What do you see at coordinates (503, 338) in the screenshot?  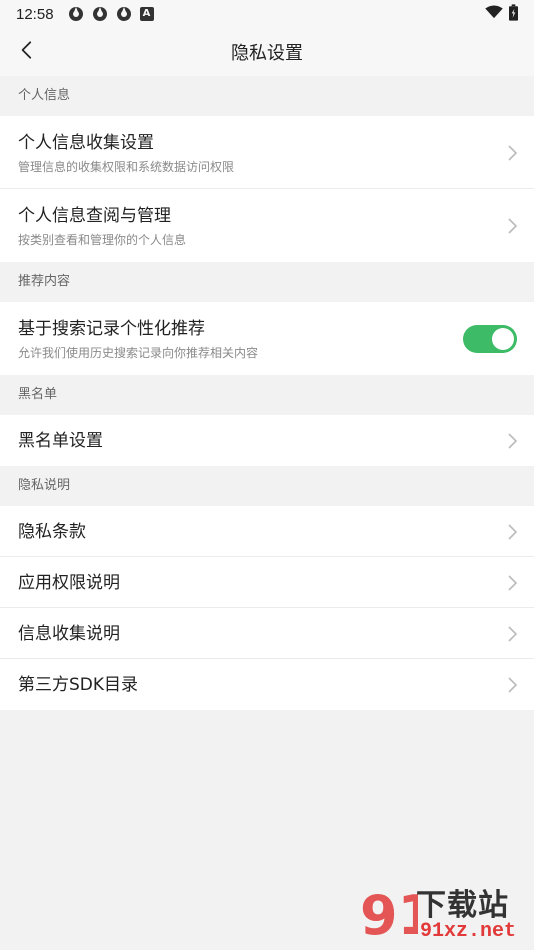 I see `toggle-knob` at bounding box center [503, 338].